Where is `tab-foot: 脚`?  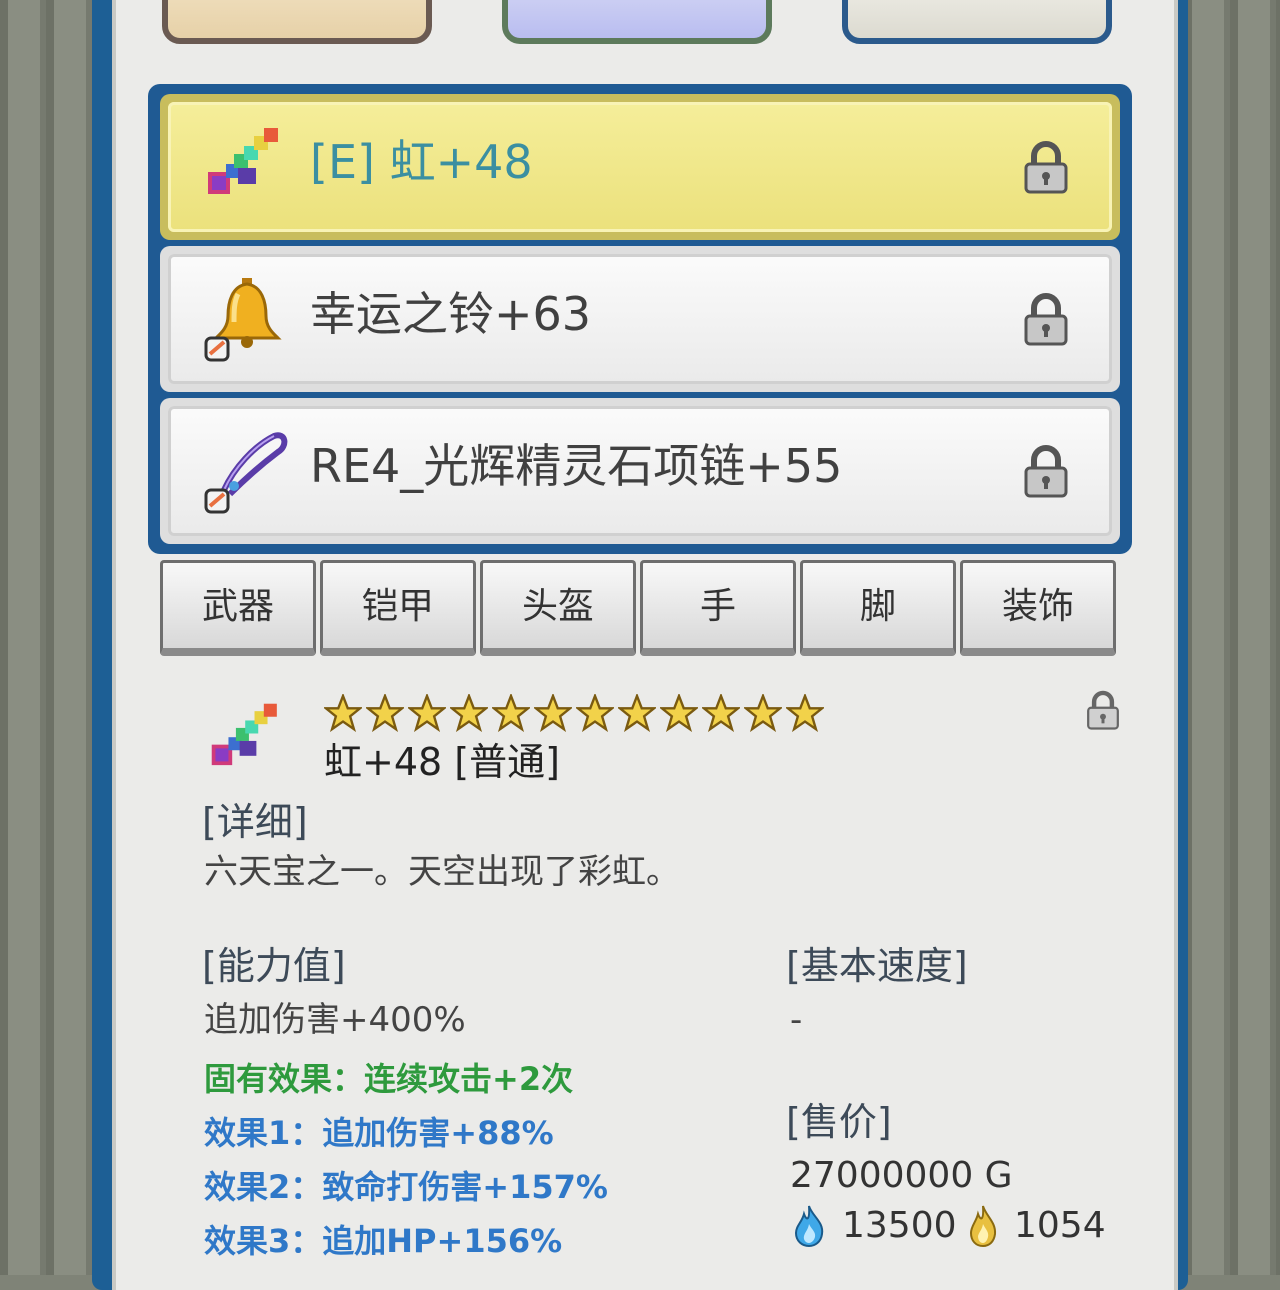
tab-foot: 脚 is located at coordinates (878, 608).